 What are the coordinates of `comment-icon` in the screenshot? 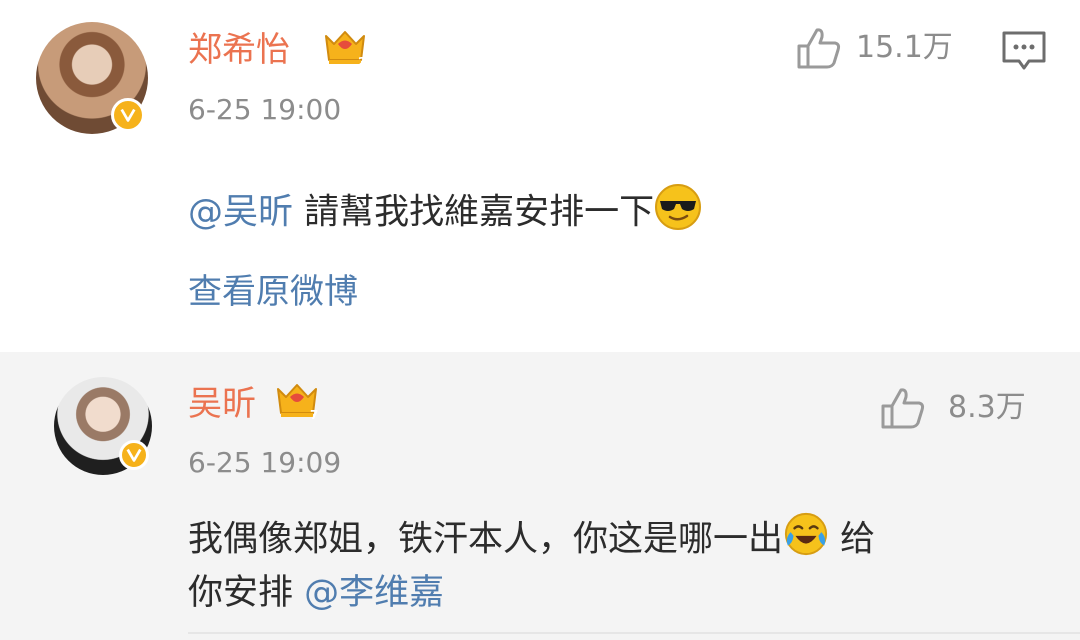 It's located at (1024, 51).